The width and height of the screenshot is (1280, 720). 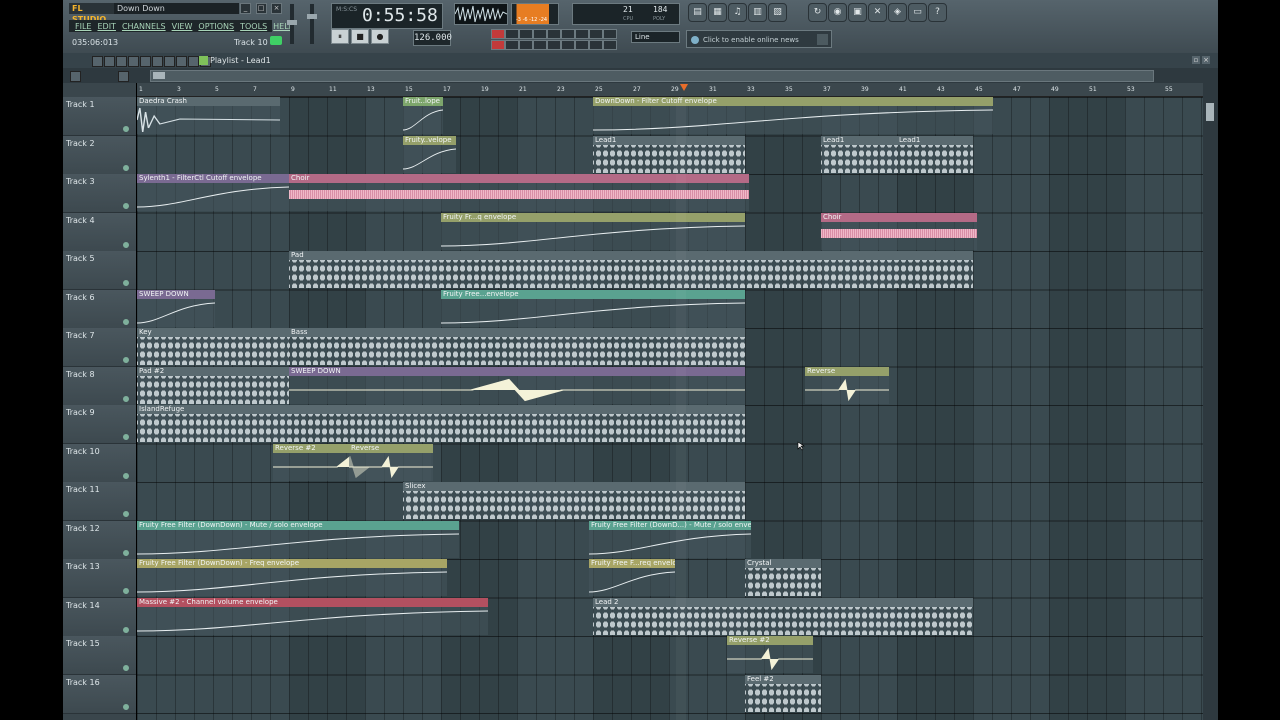 What do you see at coordinates (99, 694) in the screenshot?
I see `track-header: Track 16` at bounding box center [99, 694].